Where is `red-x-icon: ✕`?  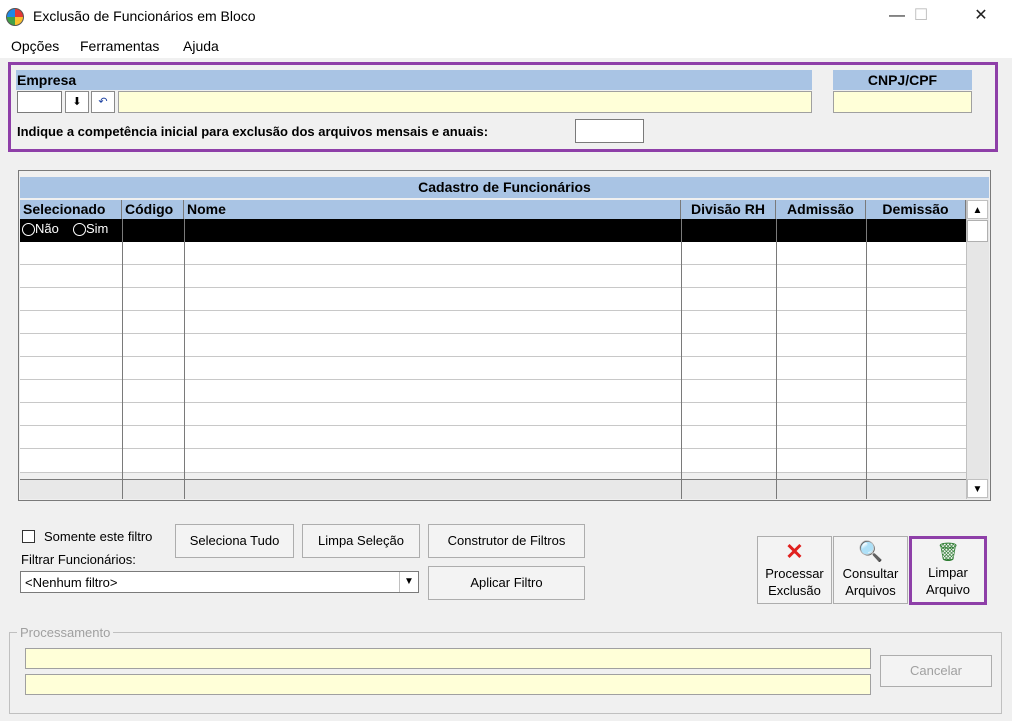
red-x-icon: ✕ is located at coordinates (794, 551).